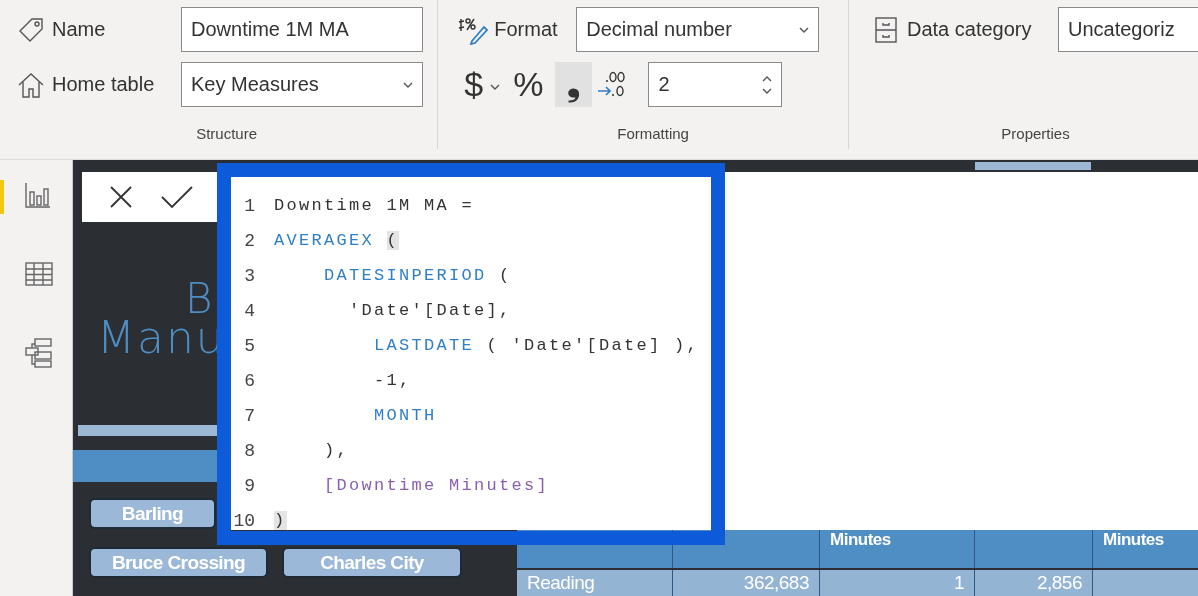 Image resolution: width=1198 pixels, height=596 pixels. I want to click on code-line: -1,, so click(392, 380).